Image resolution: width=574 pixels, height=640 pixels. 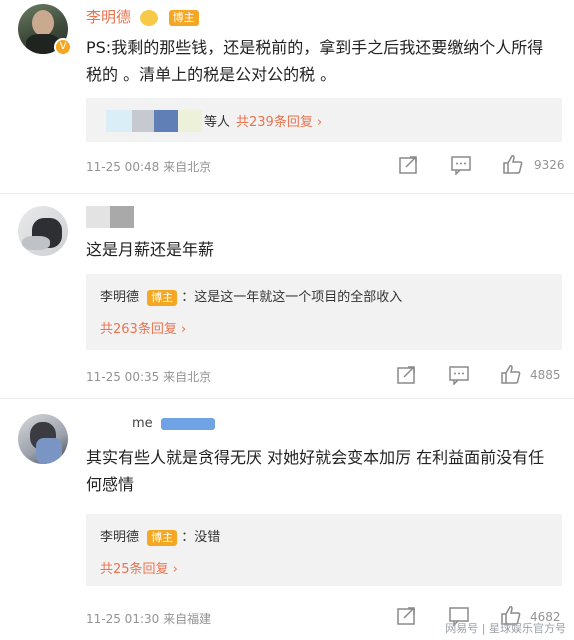 I want to click on blurred-author-name, so click(x=110, y=217).